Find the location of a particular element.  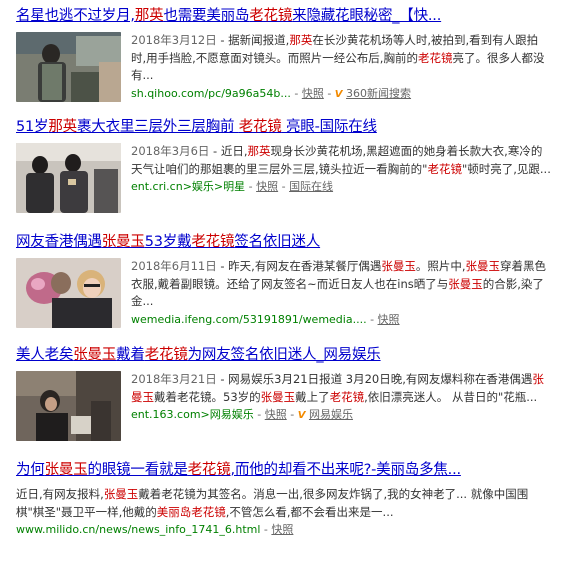

desc-text: 近日,有网友报料, is located at coordinates (60, 494).